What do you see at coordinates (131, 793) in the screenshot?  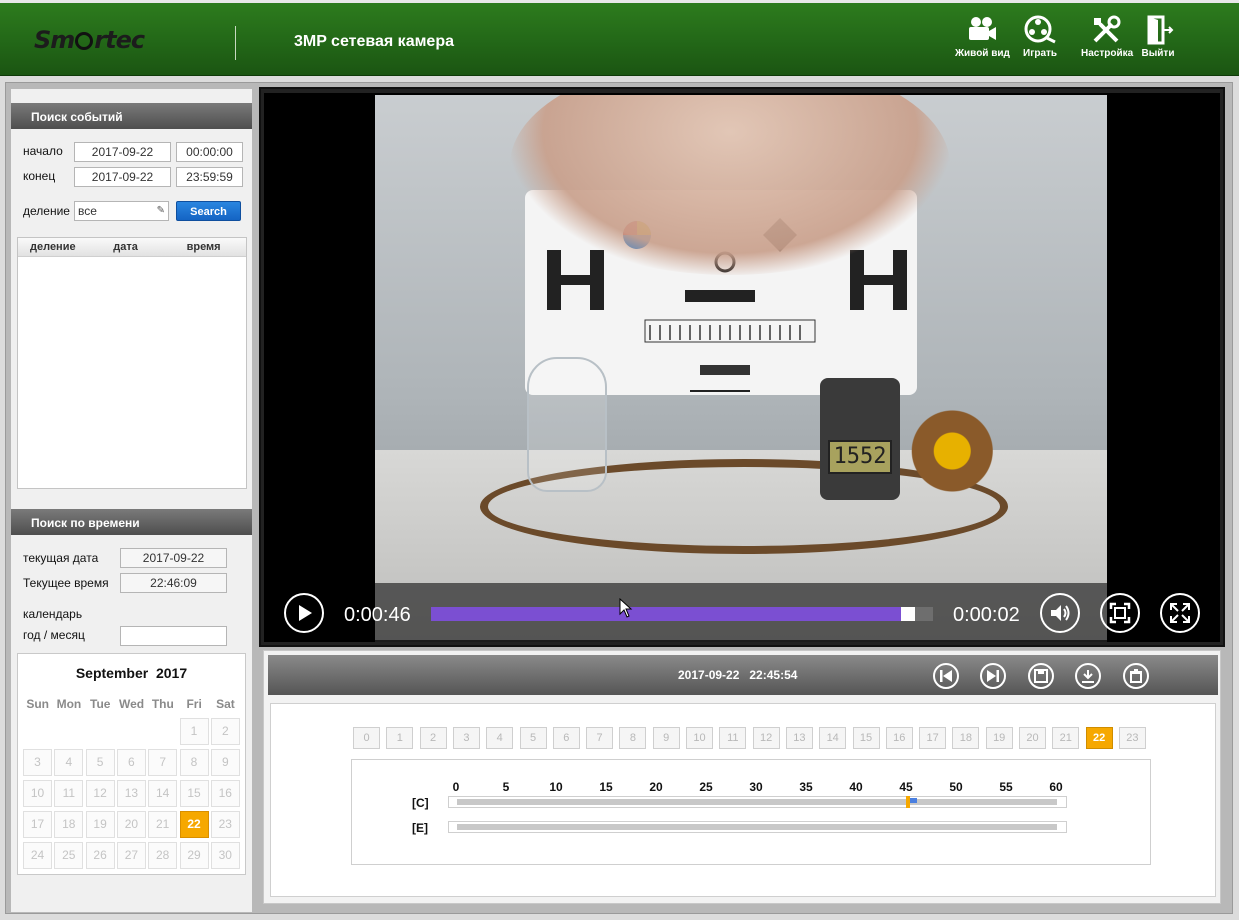 I see `calendar-day: 13` at bounding box center [131, 793].